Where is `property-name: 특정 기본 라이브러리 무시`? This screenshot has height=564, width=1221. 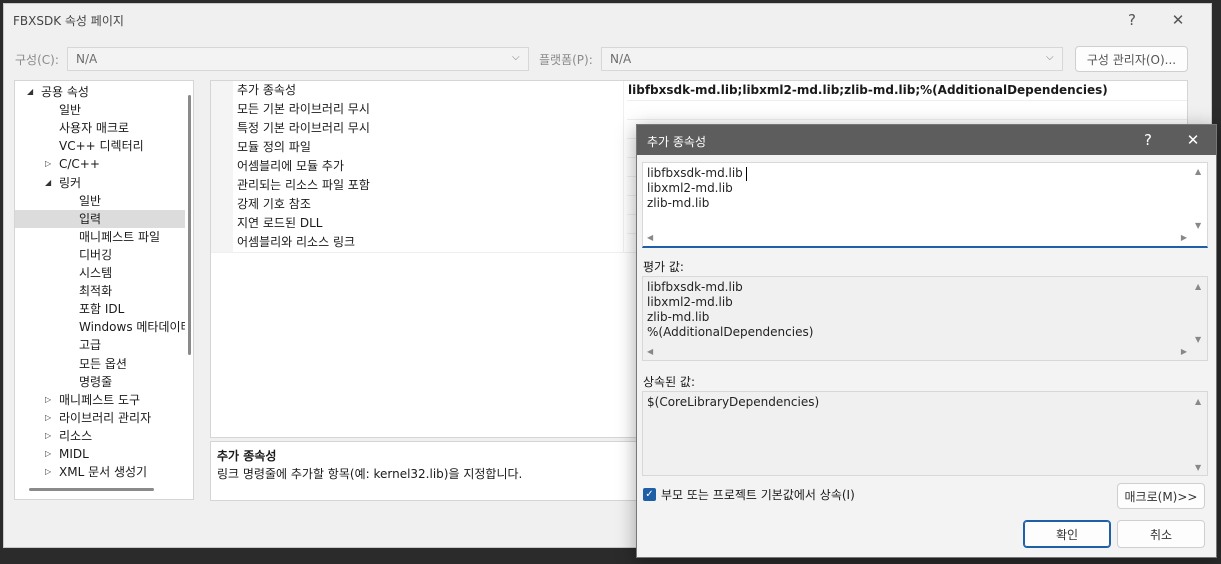
property-name: 특정 기본 라이브러리 무시 is located at coordinates (430, 128).